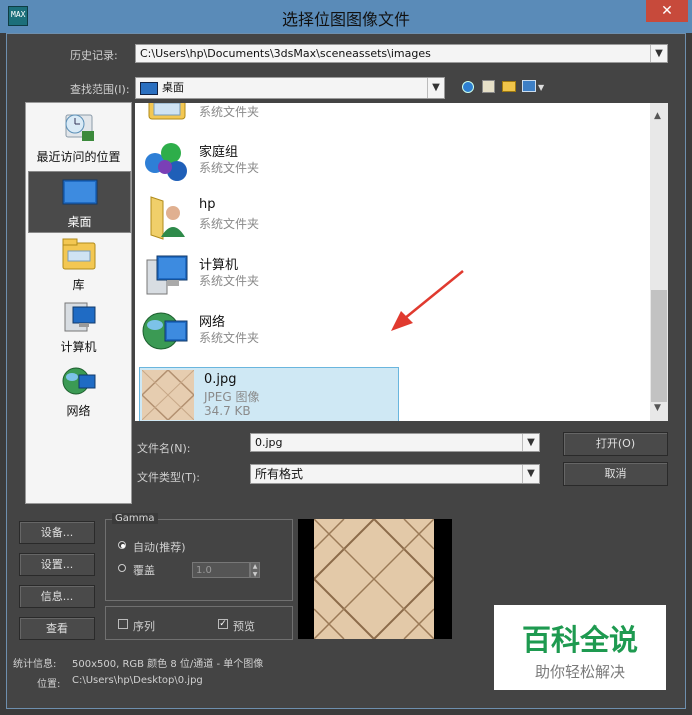  I want to click on recent-places-icon, so click(79, 127).